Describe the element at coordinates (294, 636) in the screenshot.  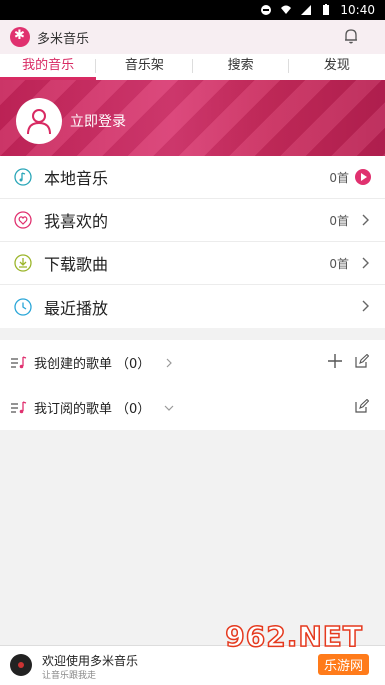
I see `watermark-number: 962.NET` at that location.